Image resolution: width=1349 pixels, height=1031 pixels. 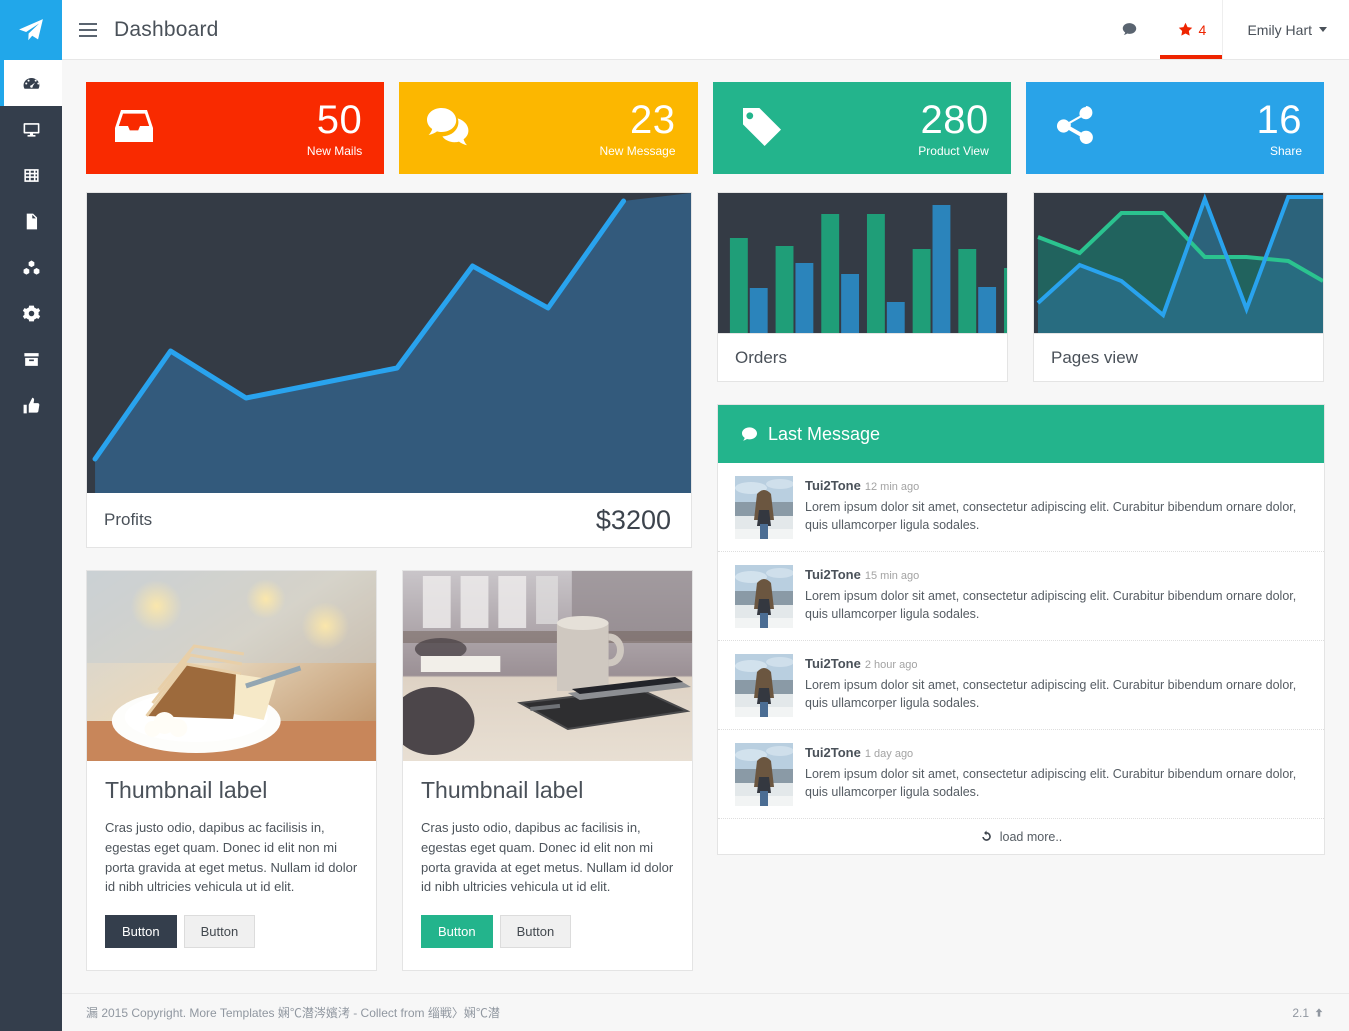 What do you see at coordinates (1319, 1012) in the screenshot?
I see `arrow-up-icon` at bounding box center [1319, 1012].